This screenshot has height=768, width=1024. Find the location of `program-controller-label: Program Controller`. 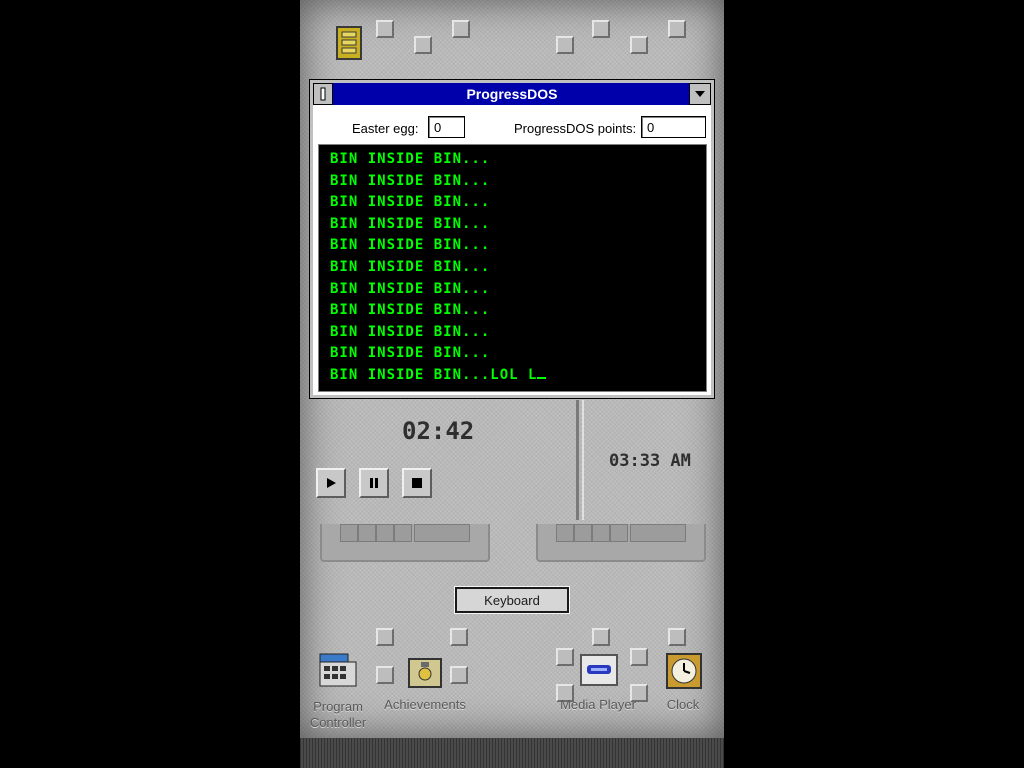

program-controller-label: Program Controller is located at coordinates (338, 714).